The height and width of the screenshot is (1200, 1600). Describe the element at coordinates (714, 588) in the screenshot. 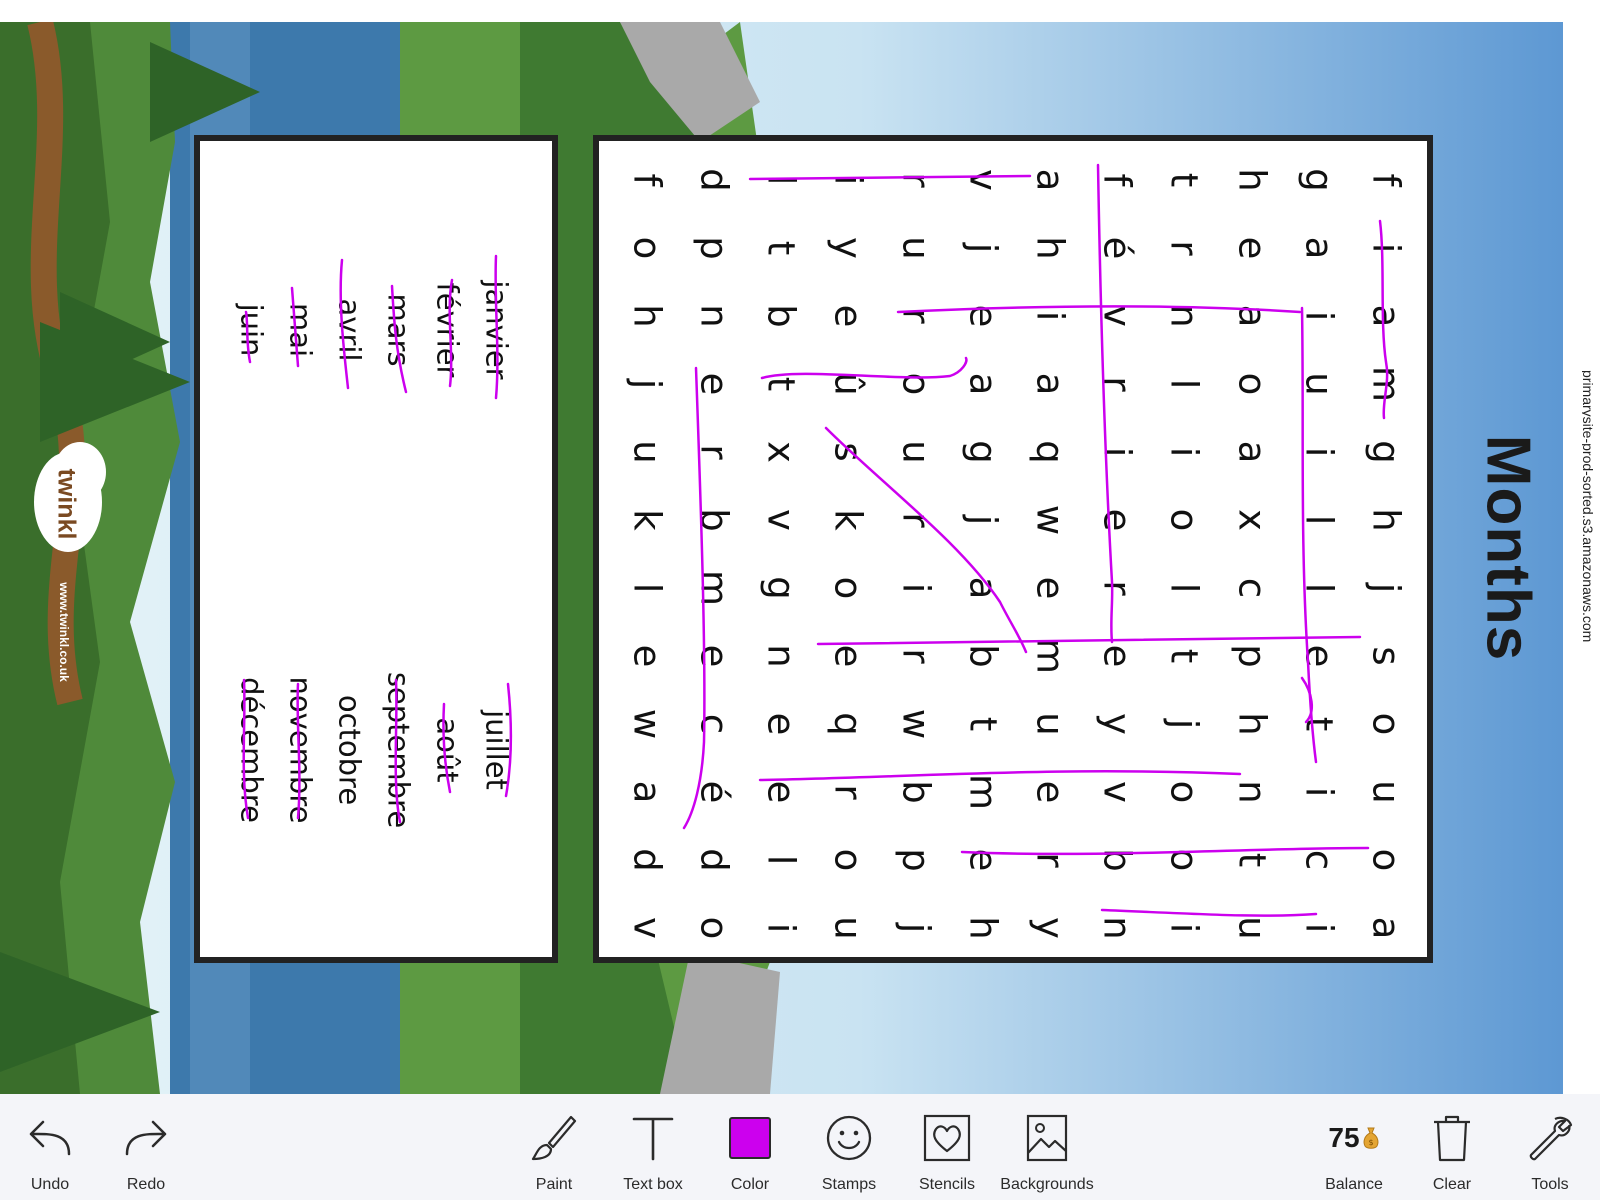

I see `grid-cell: m` at that location.